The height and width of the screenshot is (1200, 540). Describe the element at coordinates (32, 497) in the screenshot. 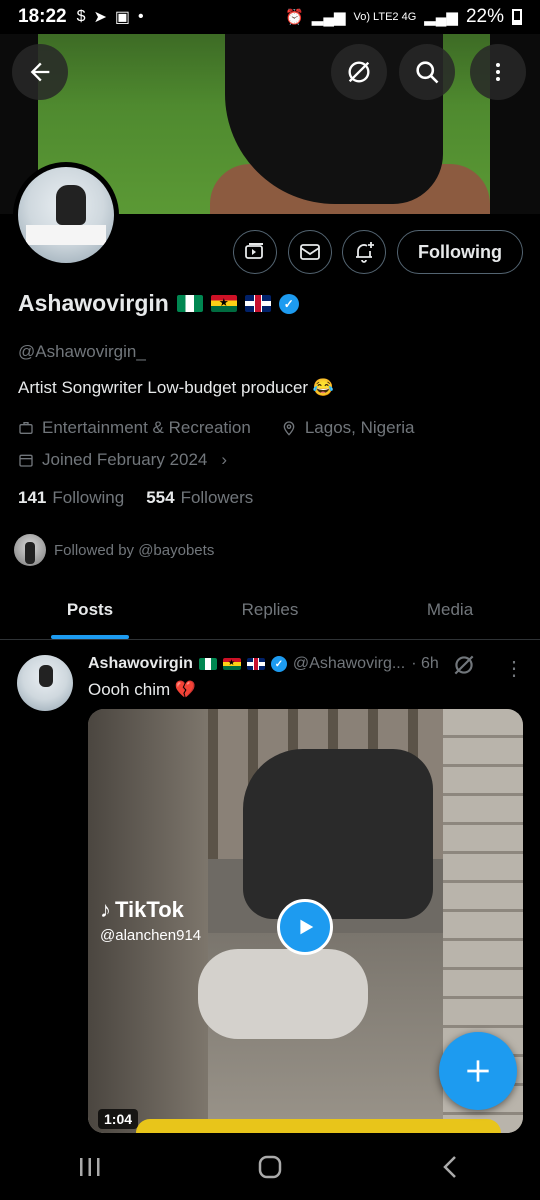

I see `following-count: 141` at that location.